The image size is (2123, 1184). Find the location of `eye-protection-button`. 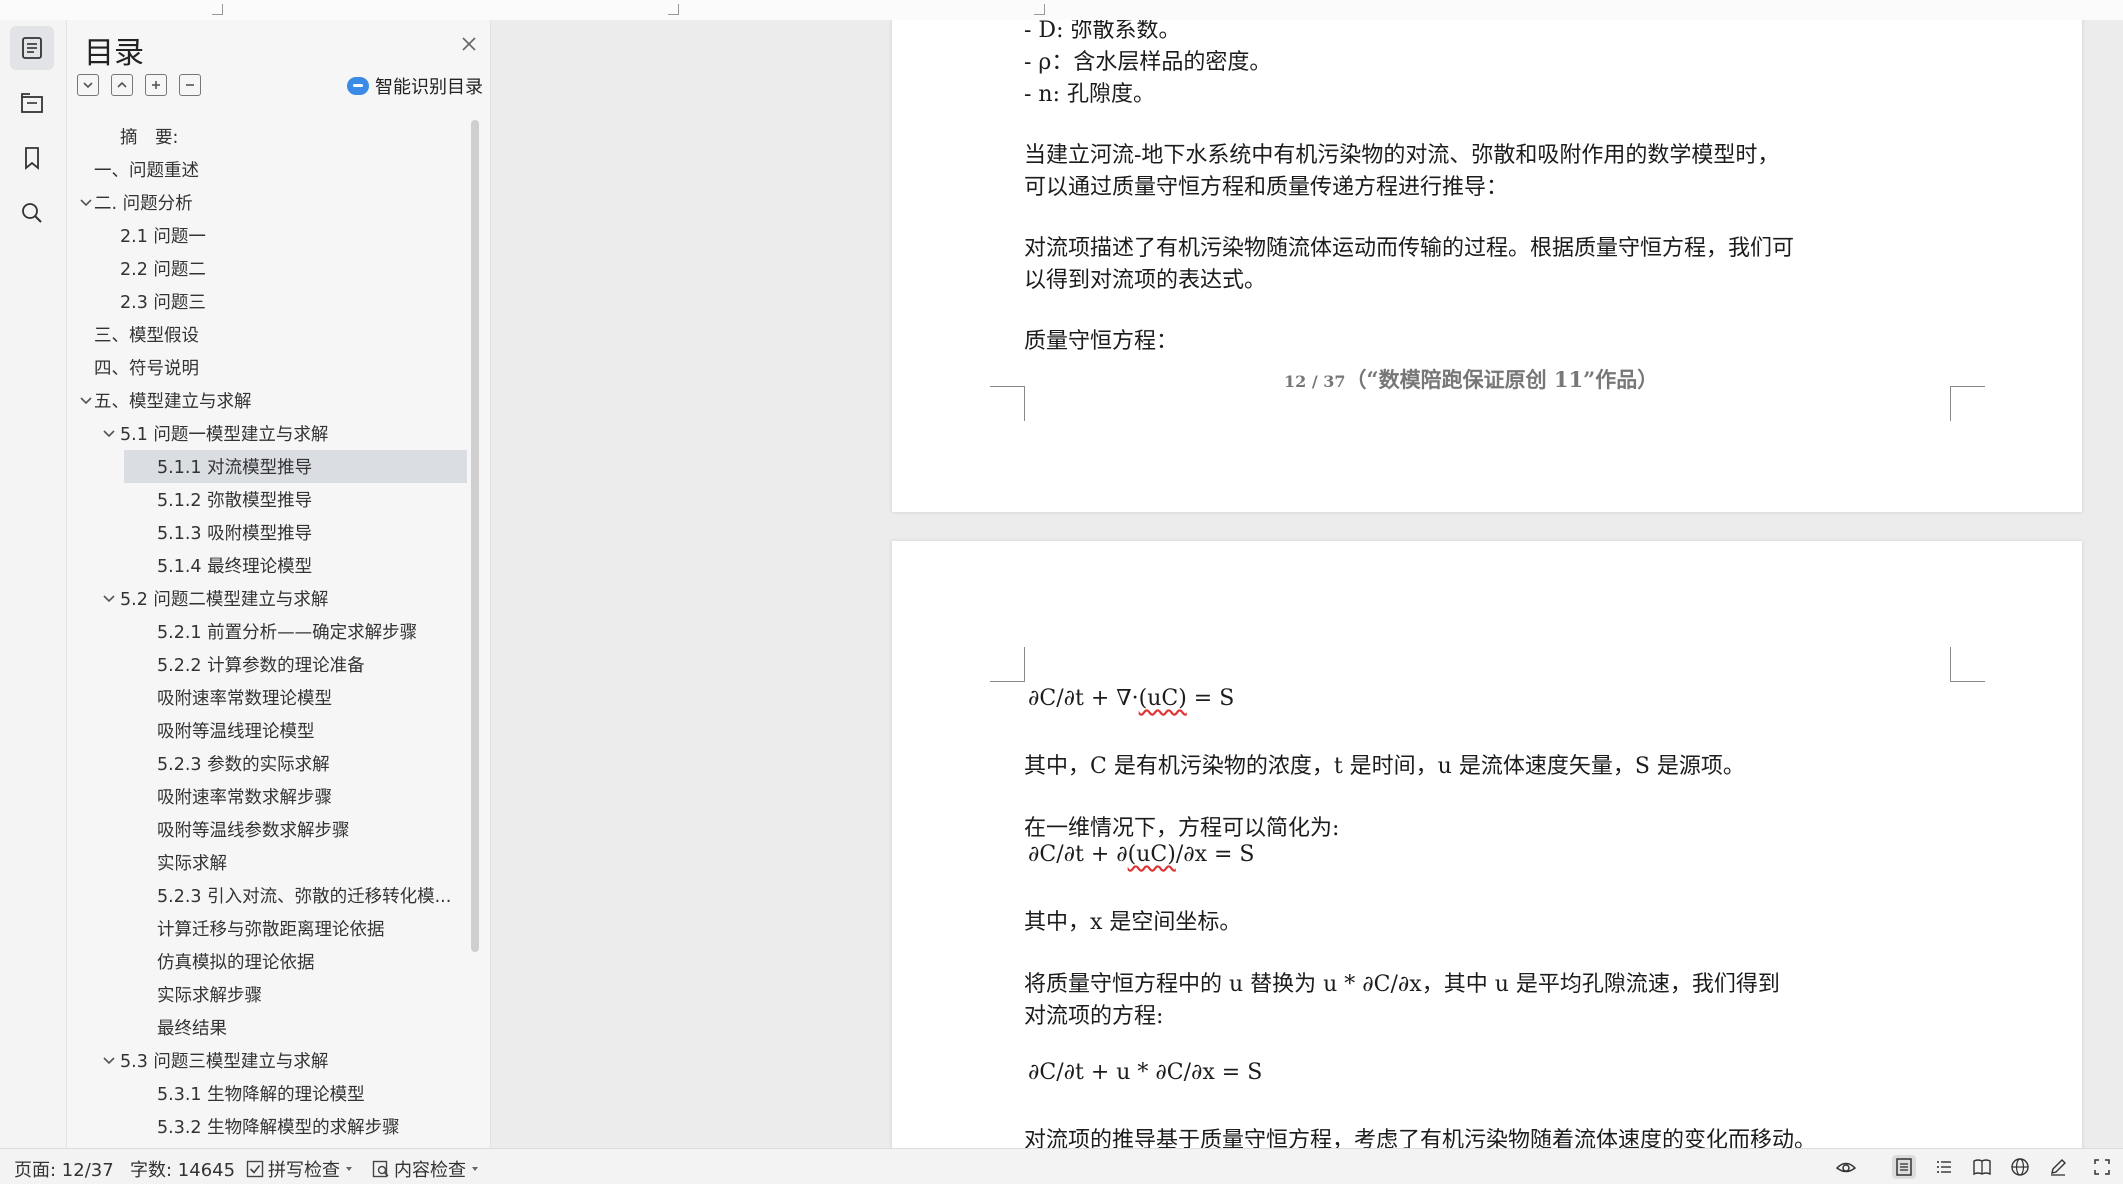

eye-protection-button is located at coordinates (1846, 1167).